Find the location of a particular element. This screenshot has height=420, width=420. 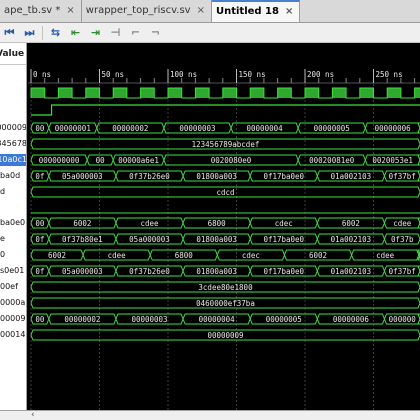

scroll-left-icon: ‹ is located at coordinates (33, 415).